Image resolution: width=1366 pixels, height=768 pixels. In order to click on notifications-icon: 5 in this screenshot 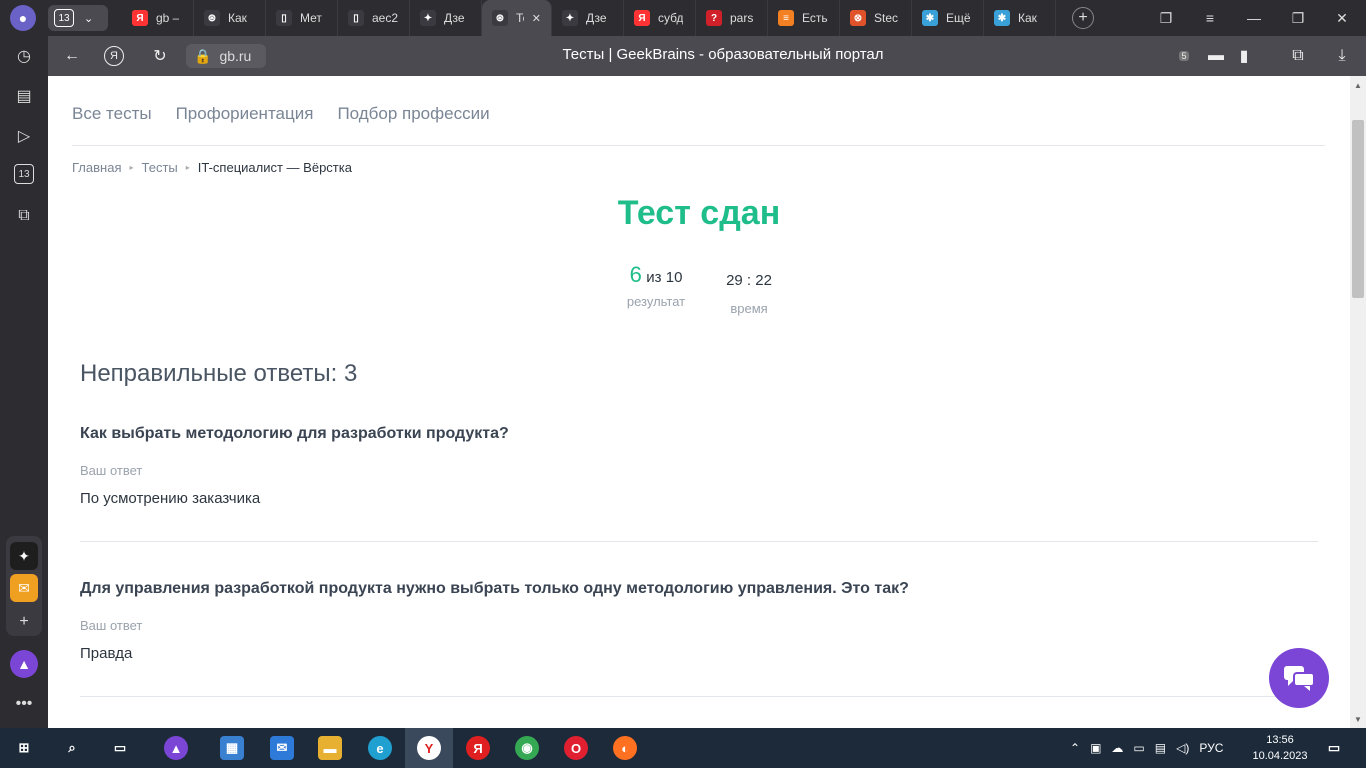, I will do `click(1184, 56)`.